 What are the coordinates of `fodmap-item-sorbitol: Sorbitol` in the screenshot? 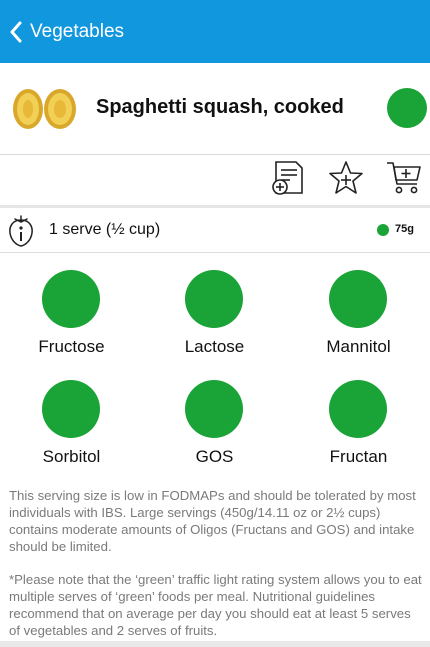 It's located at (71, 418).